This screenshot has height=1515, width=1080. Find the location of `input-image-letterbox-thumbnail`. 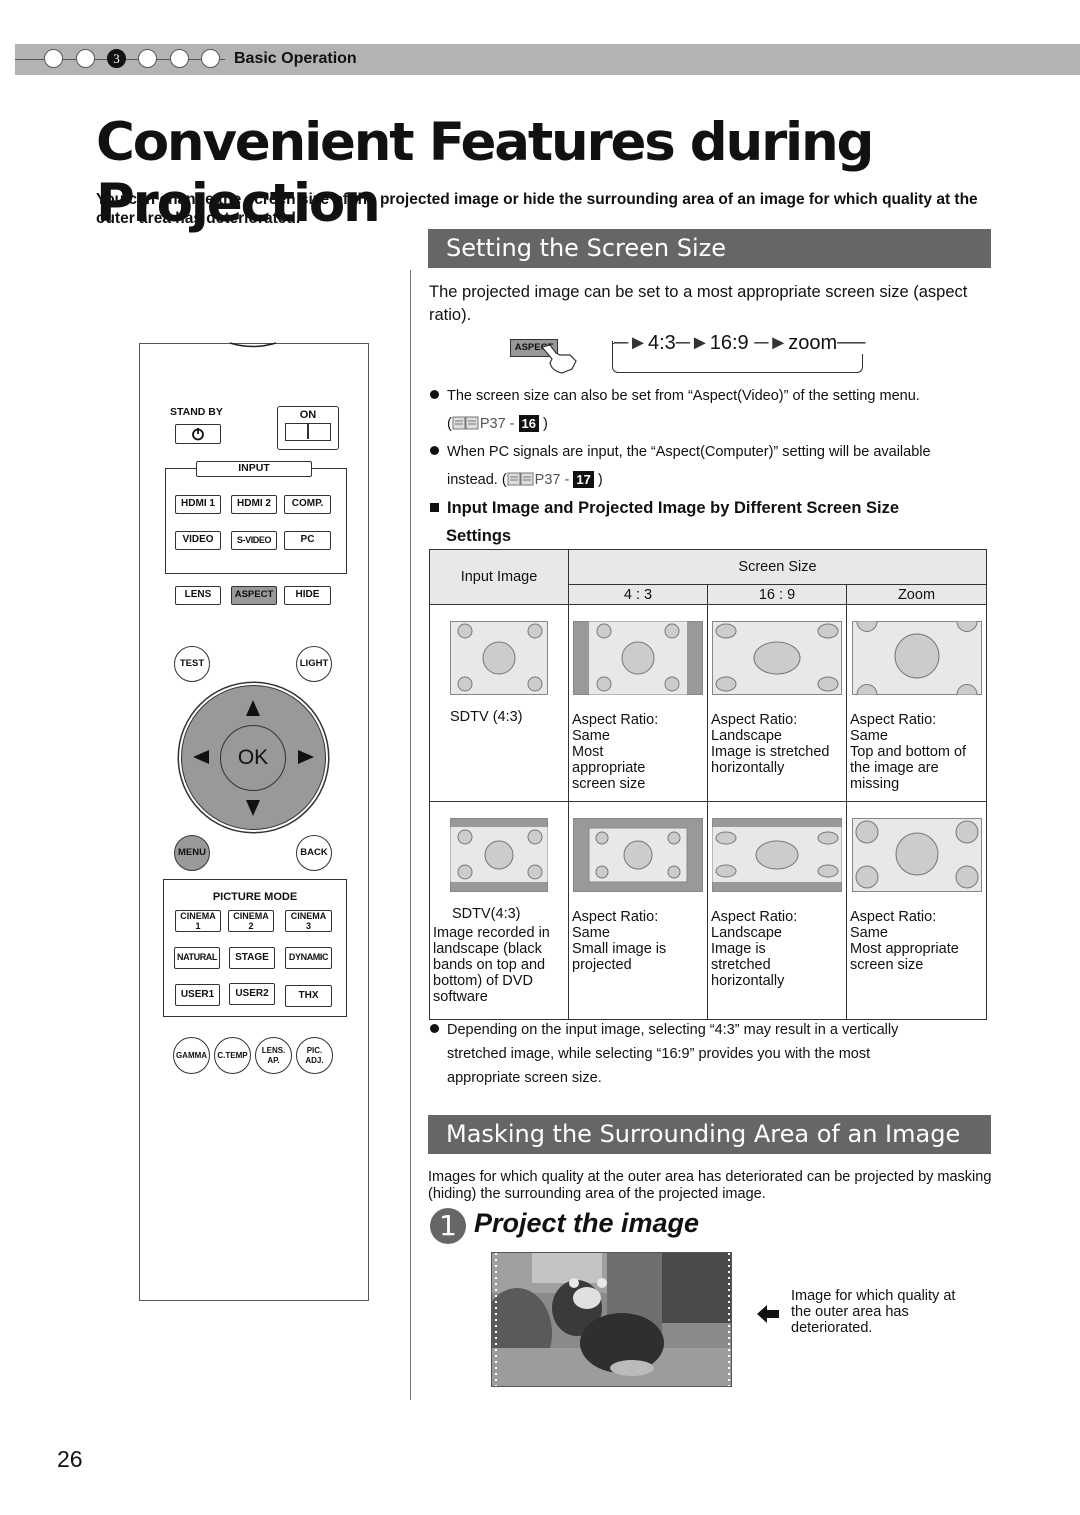

input-image-letterbox-thumbnail is located at coordinates (499, 855).